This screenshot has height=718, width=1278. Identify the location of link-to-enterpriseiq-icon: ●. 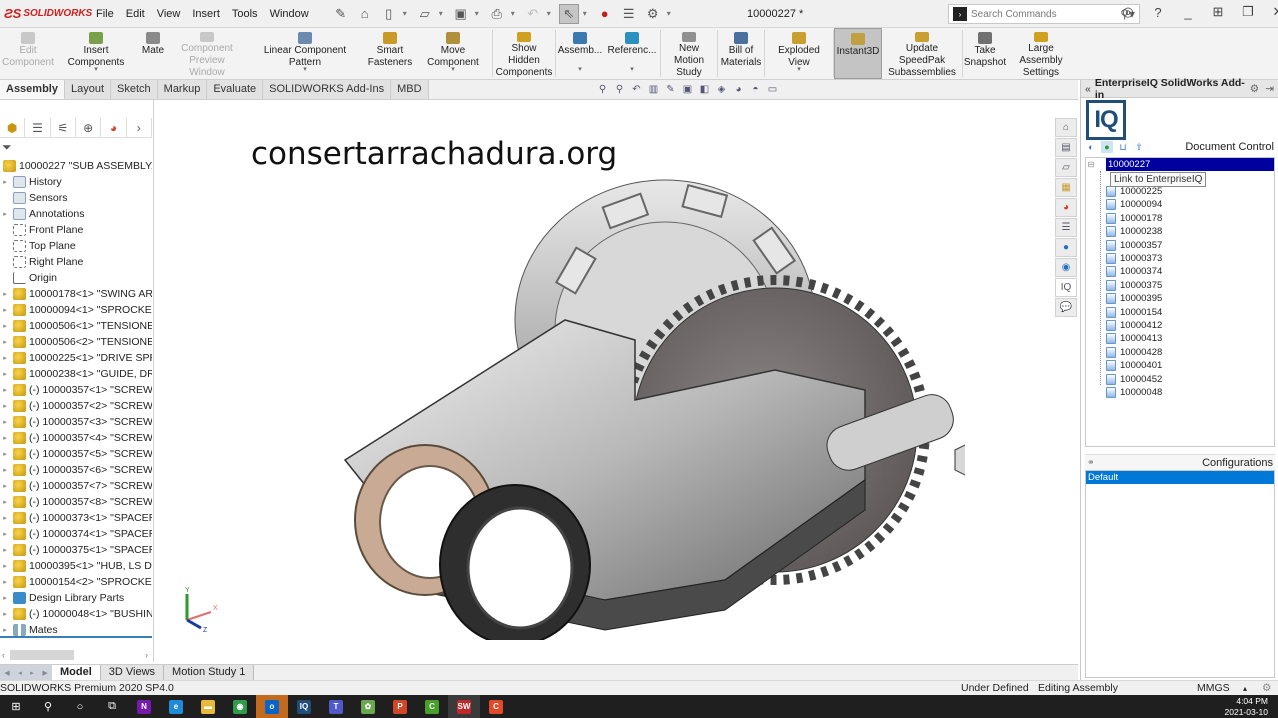
(1107, 147).